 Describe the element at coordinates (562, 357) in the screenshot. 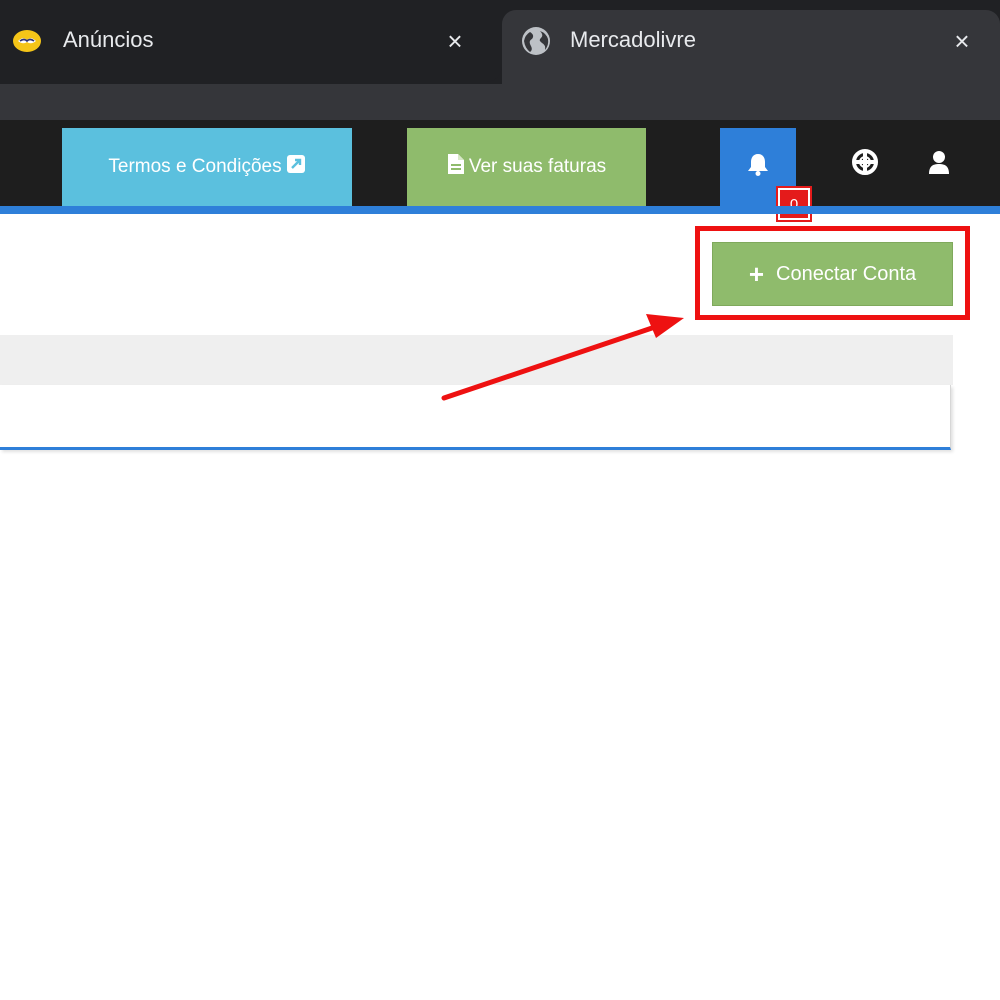

I see `annotation-arrow` at that location.